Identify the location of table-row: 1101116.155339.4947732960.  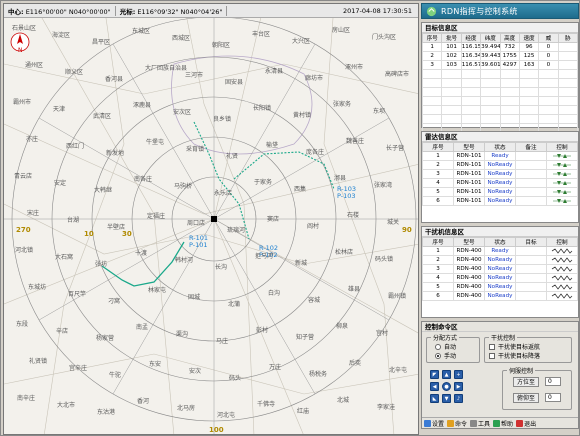
(500, 47).